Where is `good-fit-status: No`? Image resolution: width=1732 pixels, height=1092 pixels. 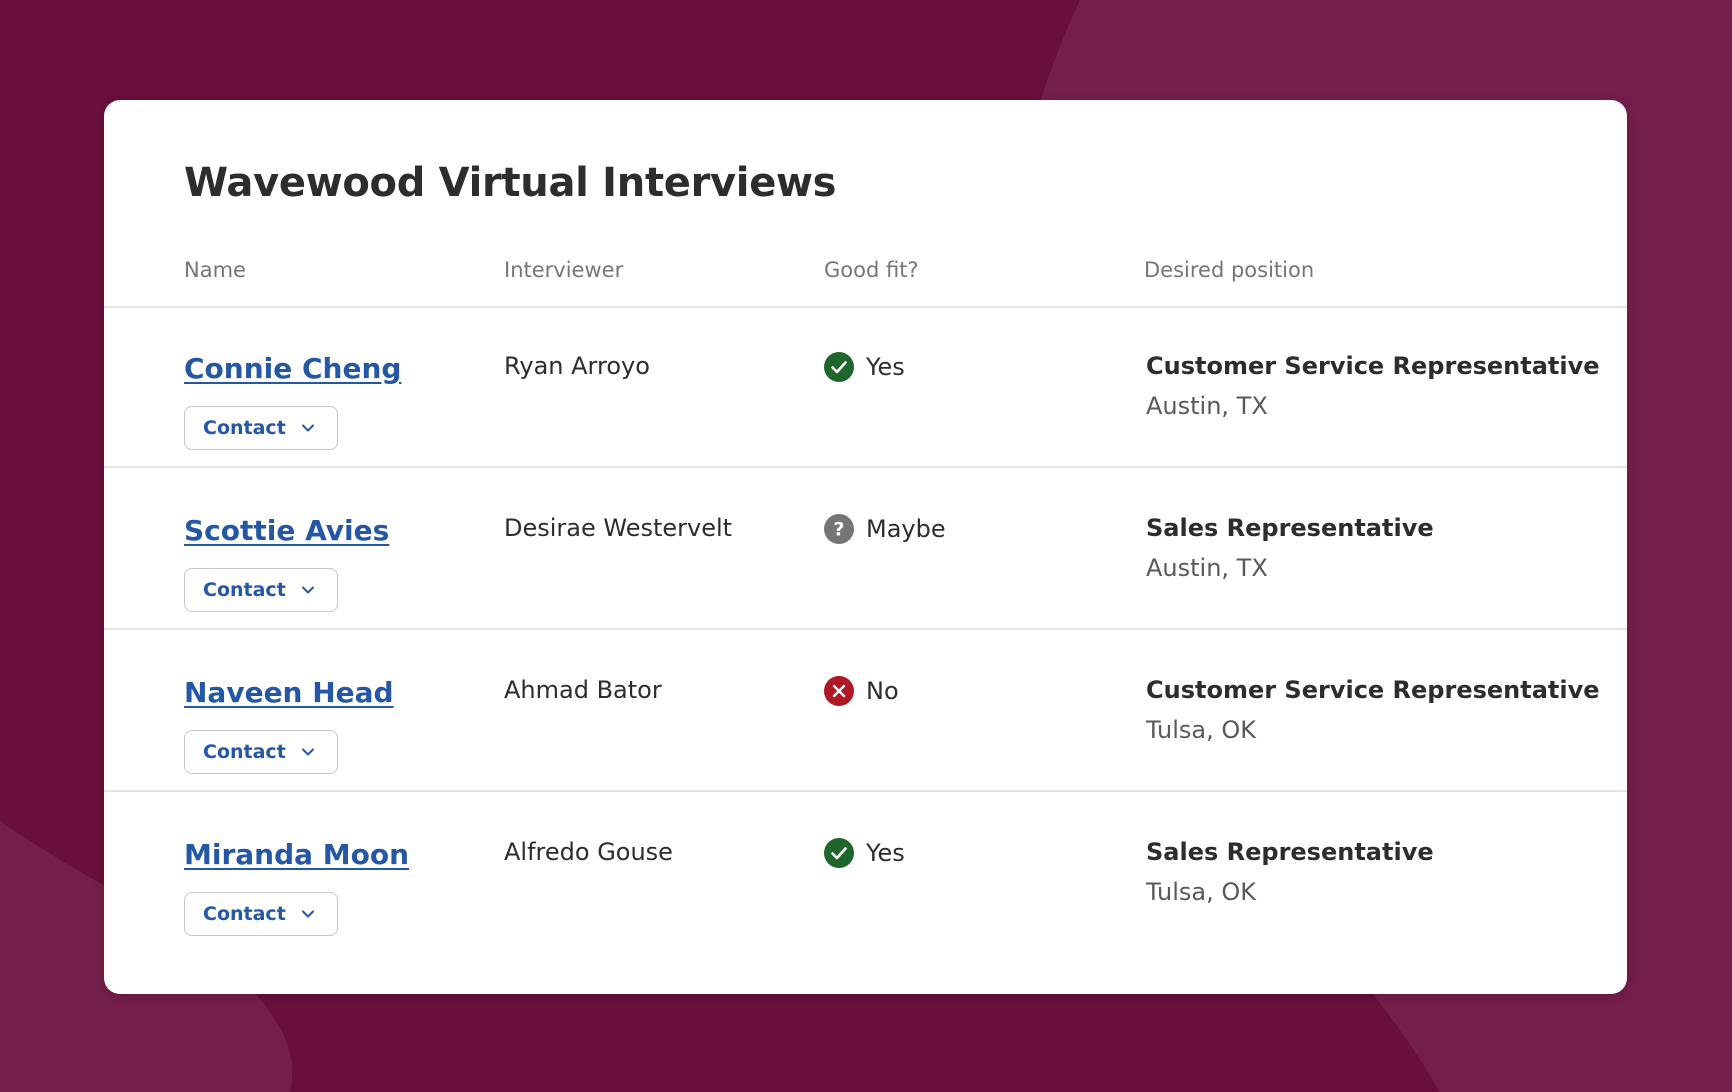
good-fit-status: No is located at coordinates (861, 691).